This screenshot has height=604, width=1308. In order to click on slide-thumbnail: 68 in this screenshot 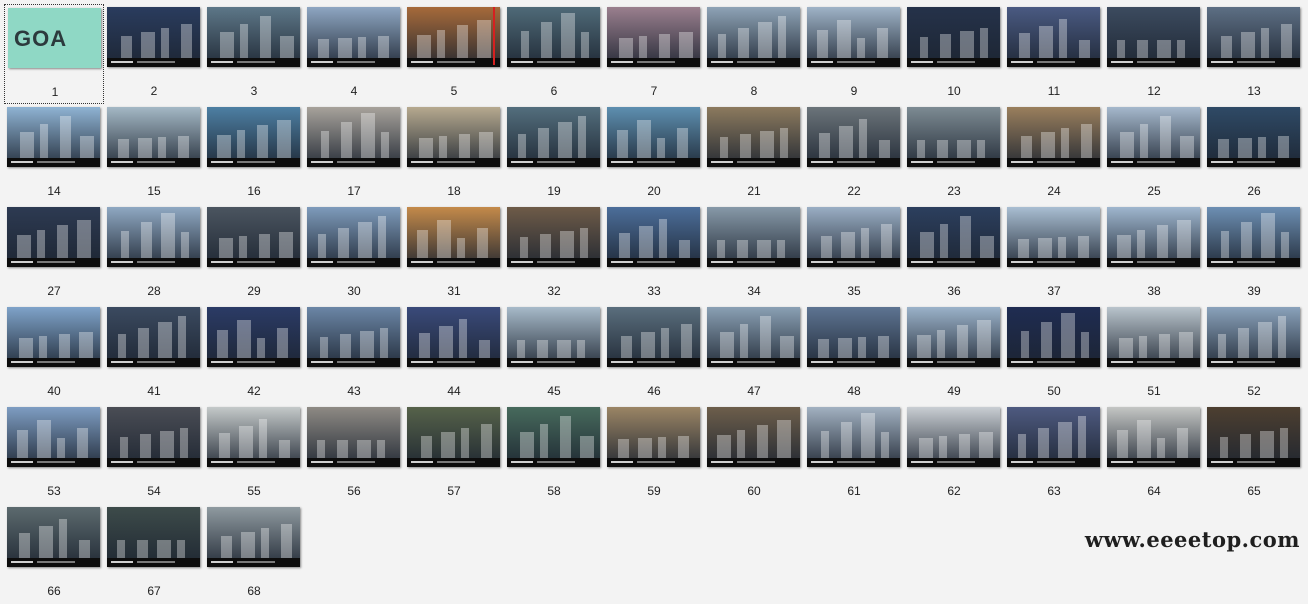, I will do `click(254, 554)`.